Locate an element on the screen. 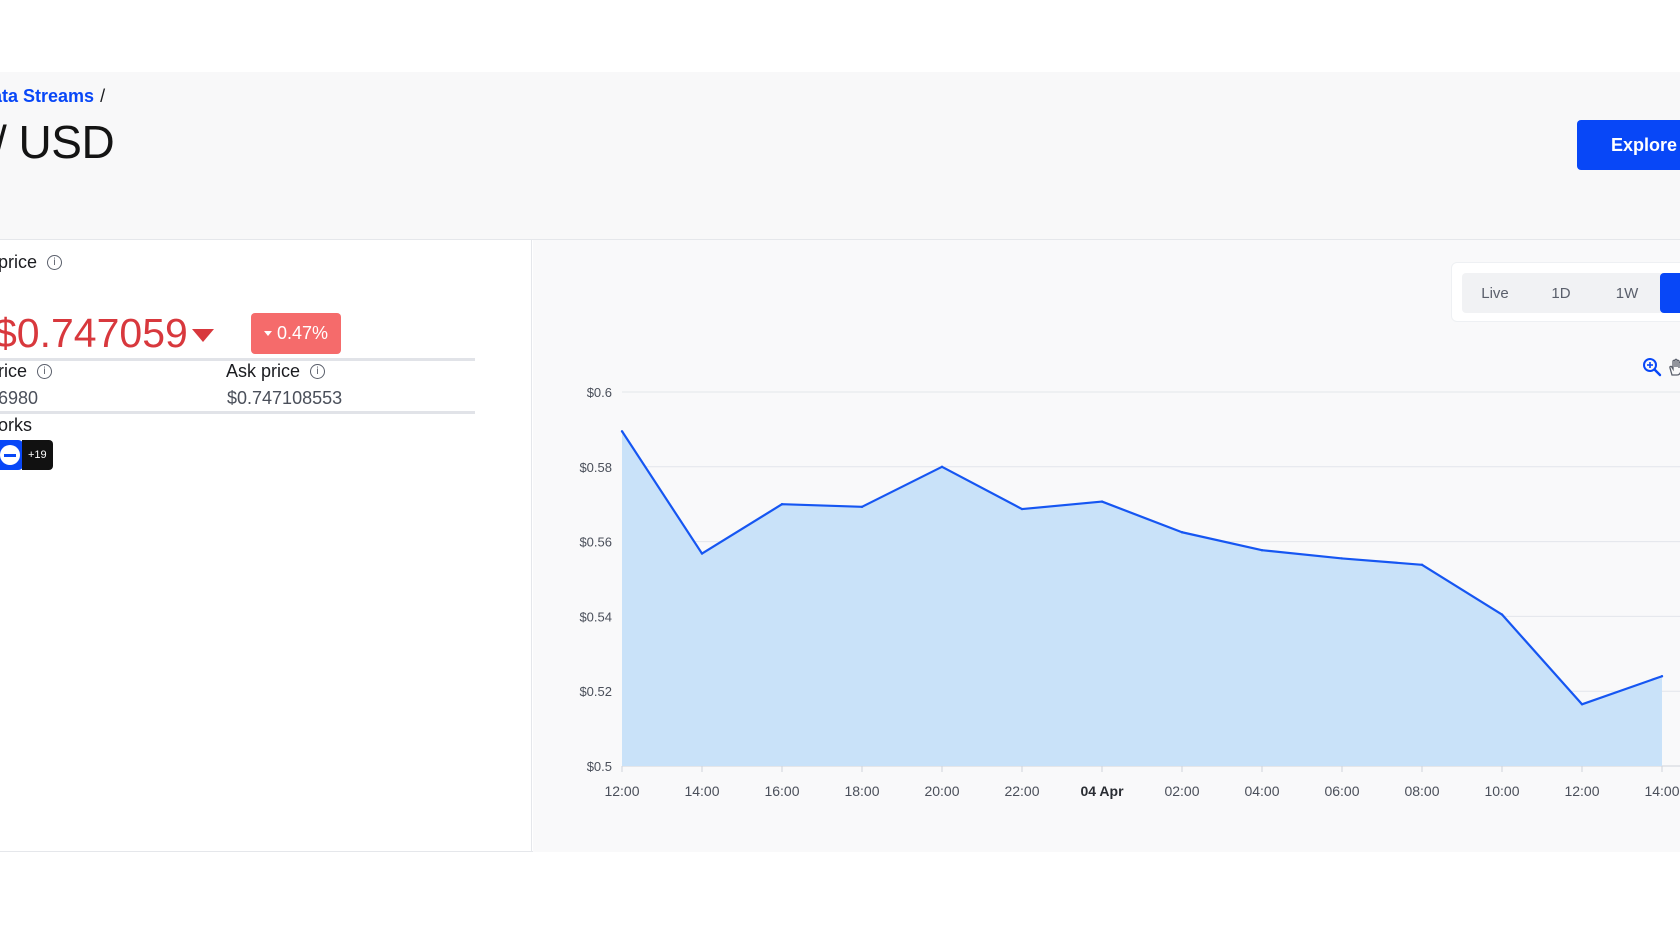 The width and height of the screenshot is (1680, 944). caret-down-icon is located at coordinates (202, 335).